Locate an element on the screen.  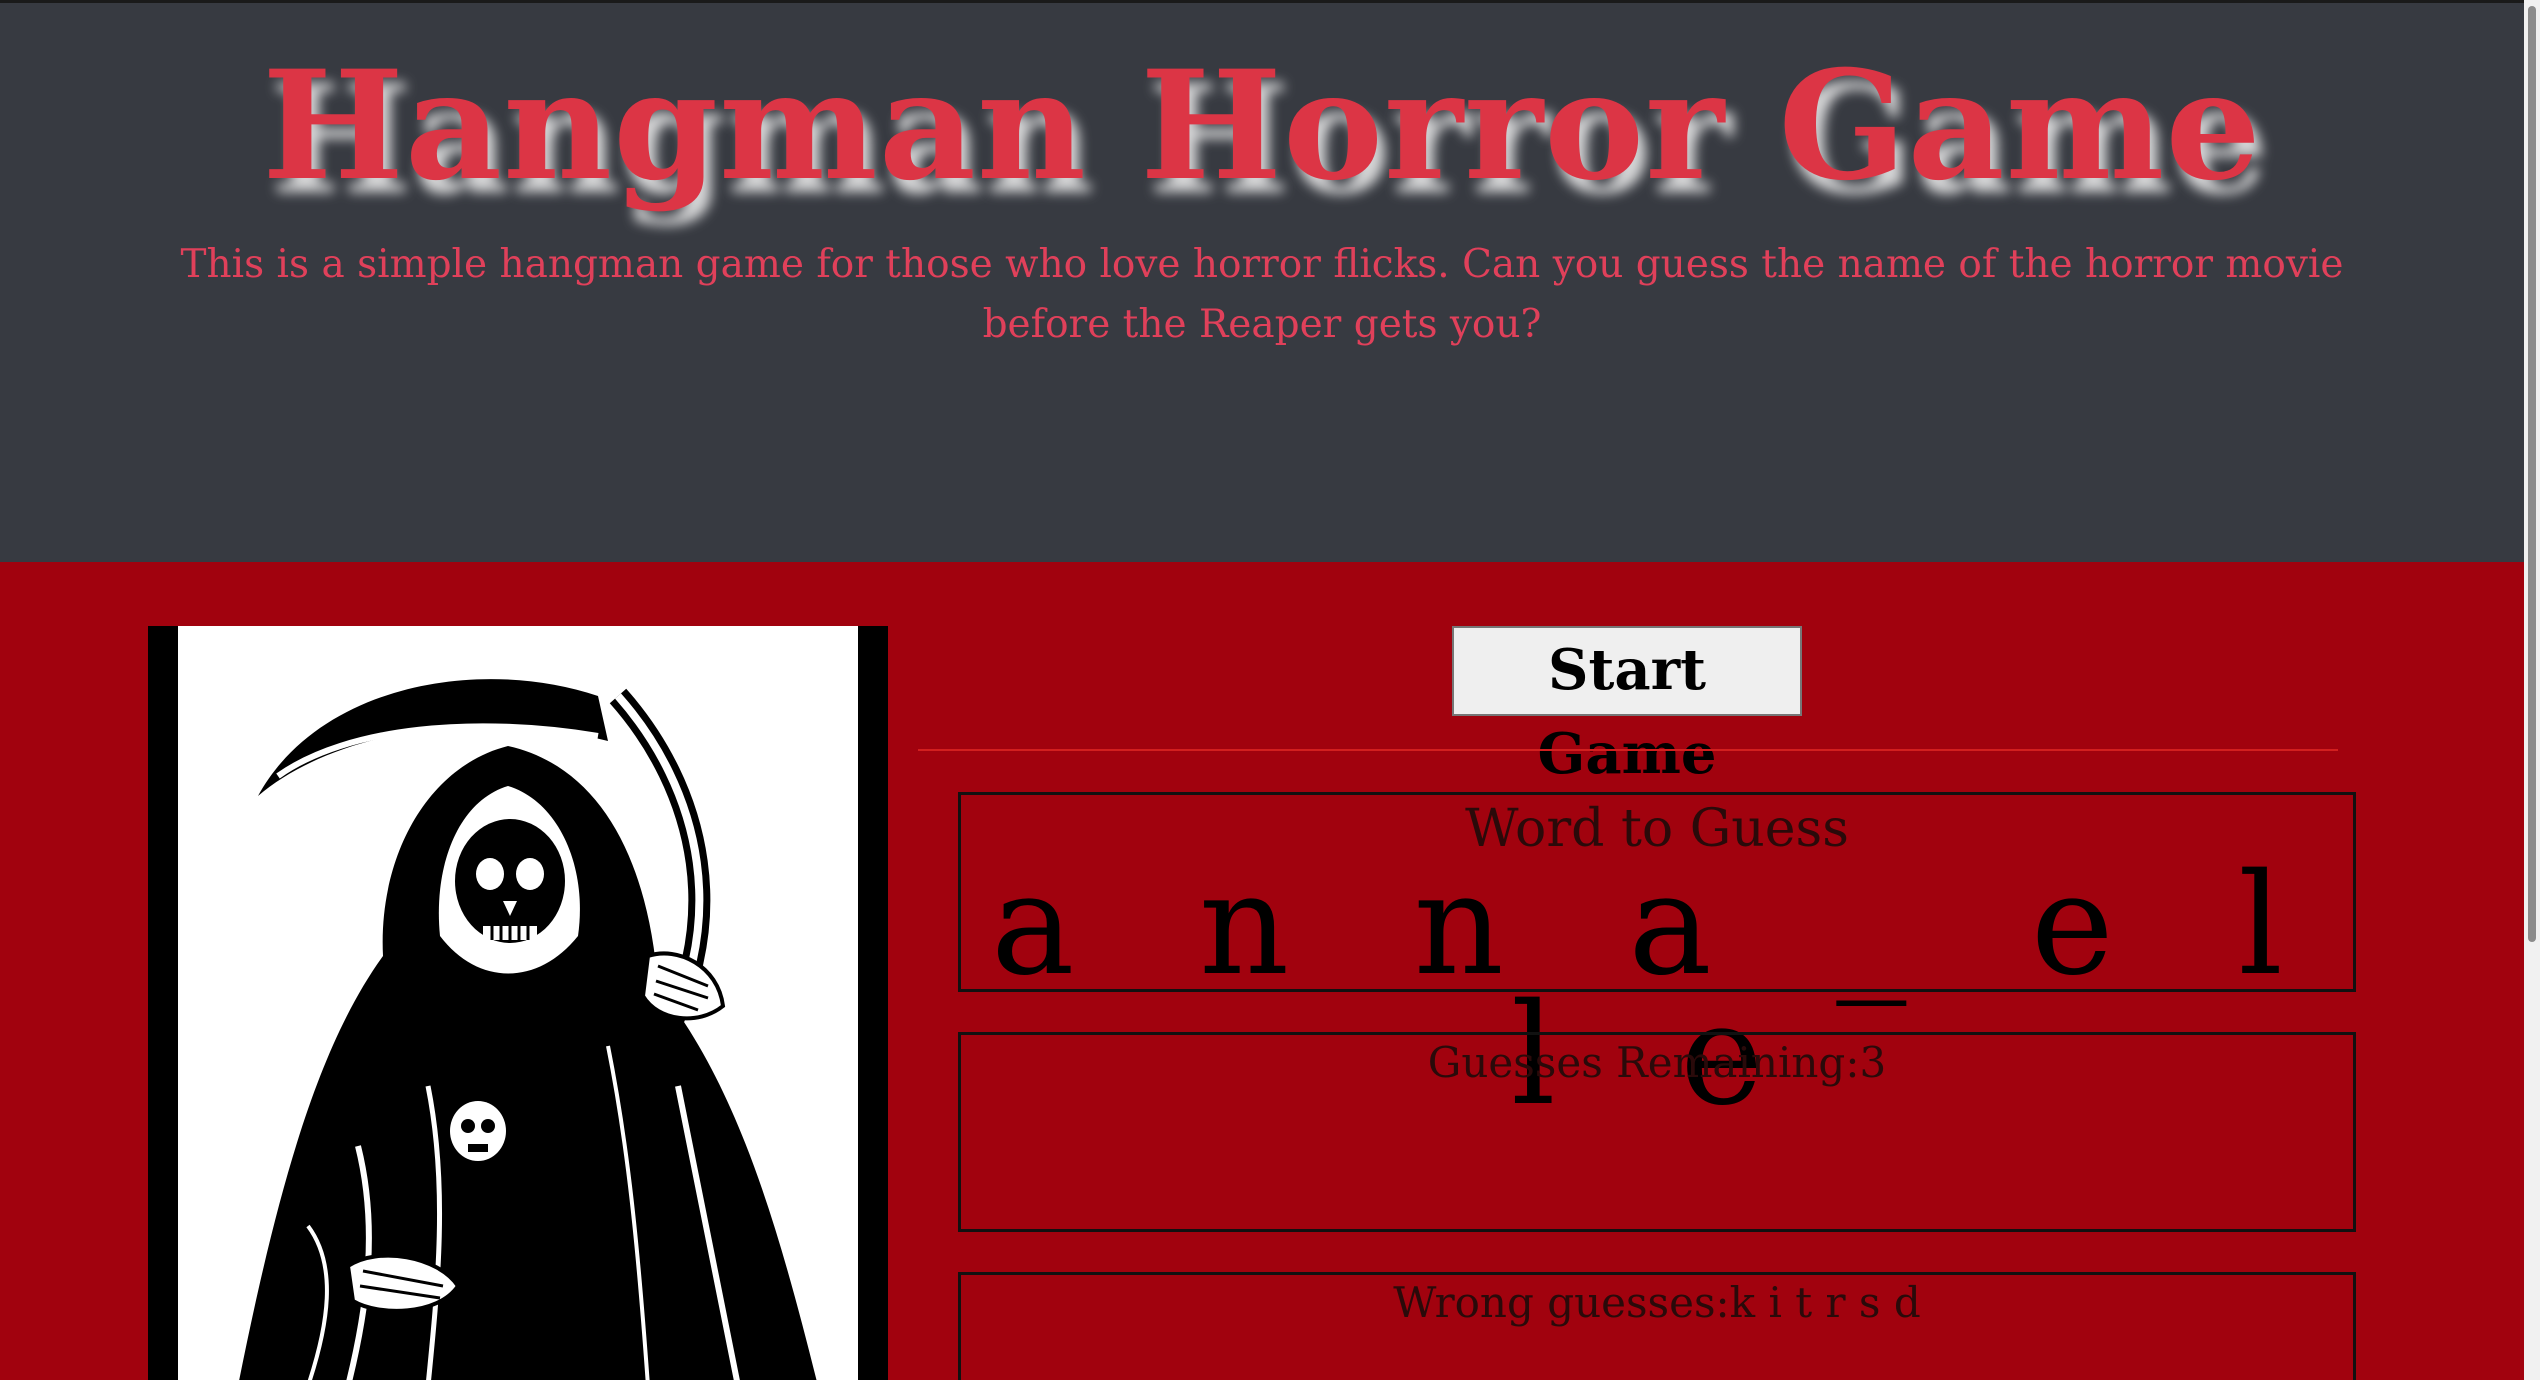
vertical-scrollbar is located at coordinates (2532, 690).